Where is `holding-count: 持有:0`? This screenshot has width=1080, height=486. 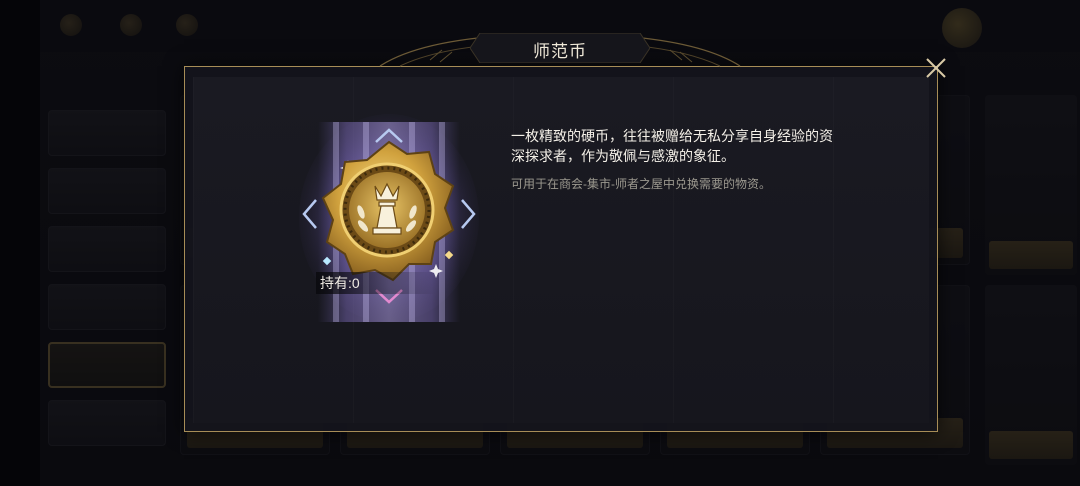 holding-count: 持有:0 is located at coordinates (376, 283).